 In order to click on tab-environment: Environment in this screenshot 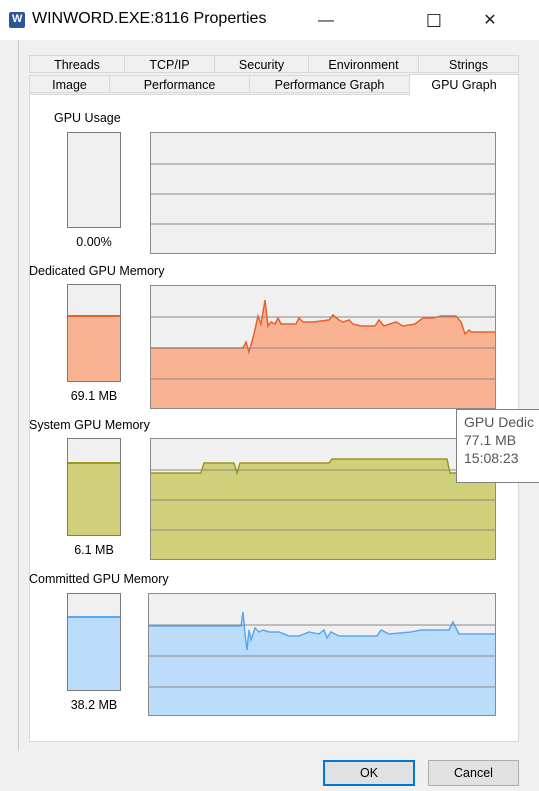, I will do `click(363, 64)`.